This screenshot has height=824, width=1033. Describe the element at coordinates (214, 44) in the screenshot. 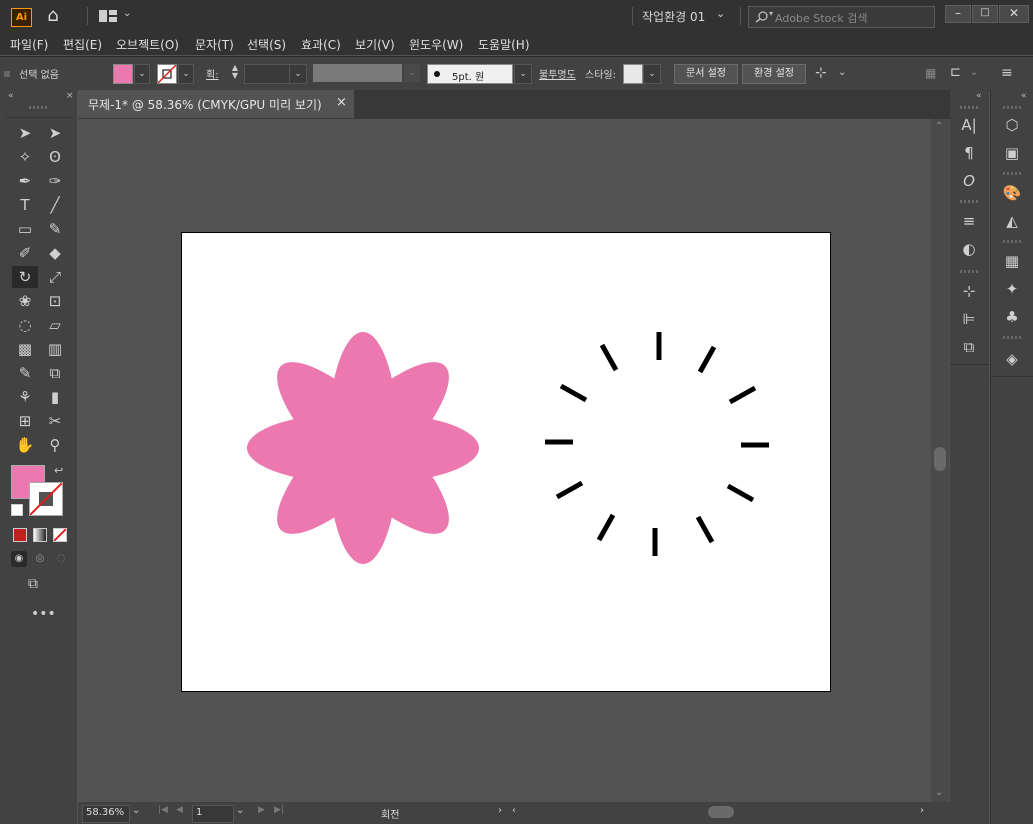

I see `menu-type: 문자(T)` at that location.